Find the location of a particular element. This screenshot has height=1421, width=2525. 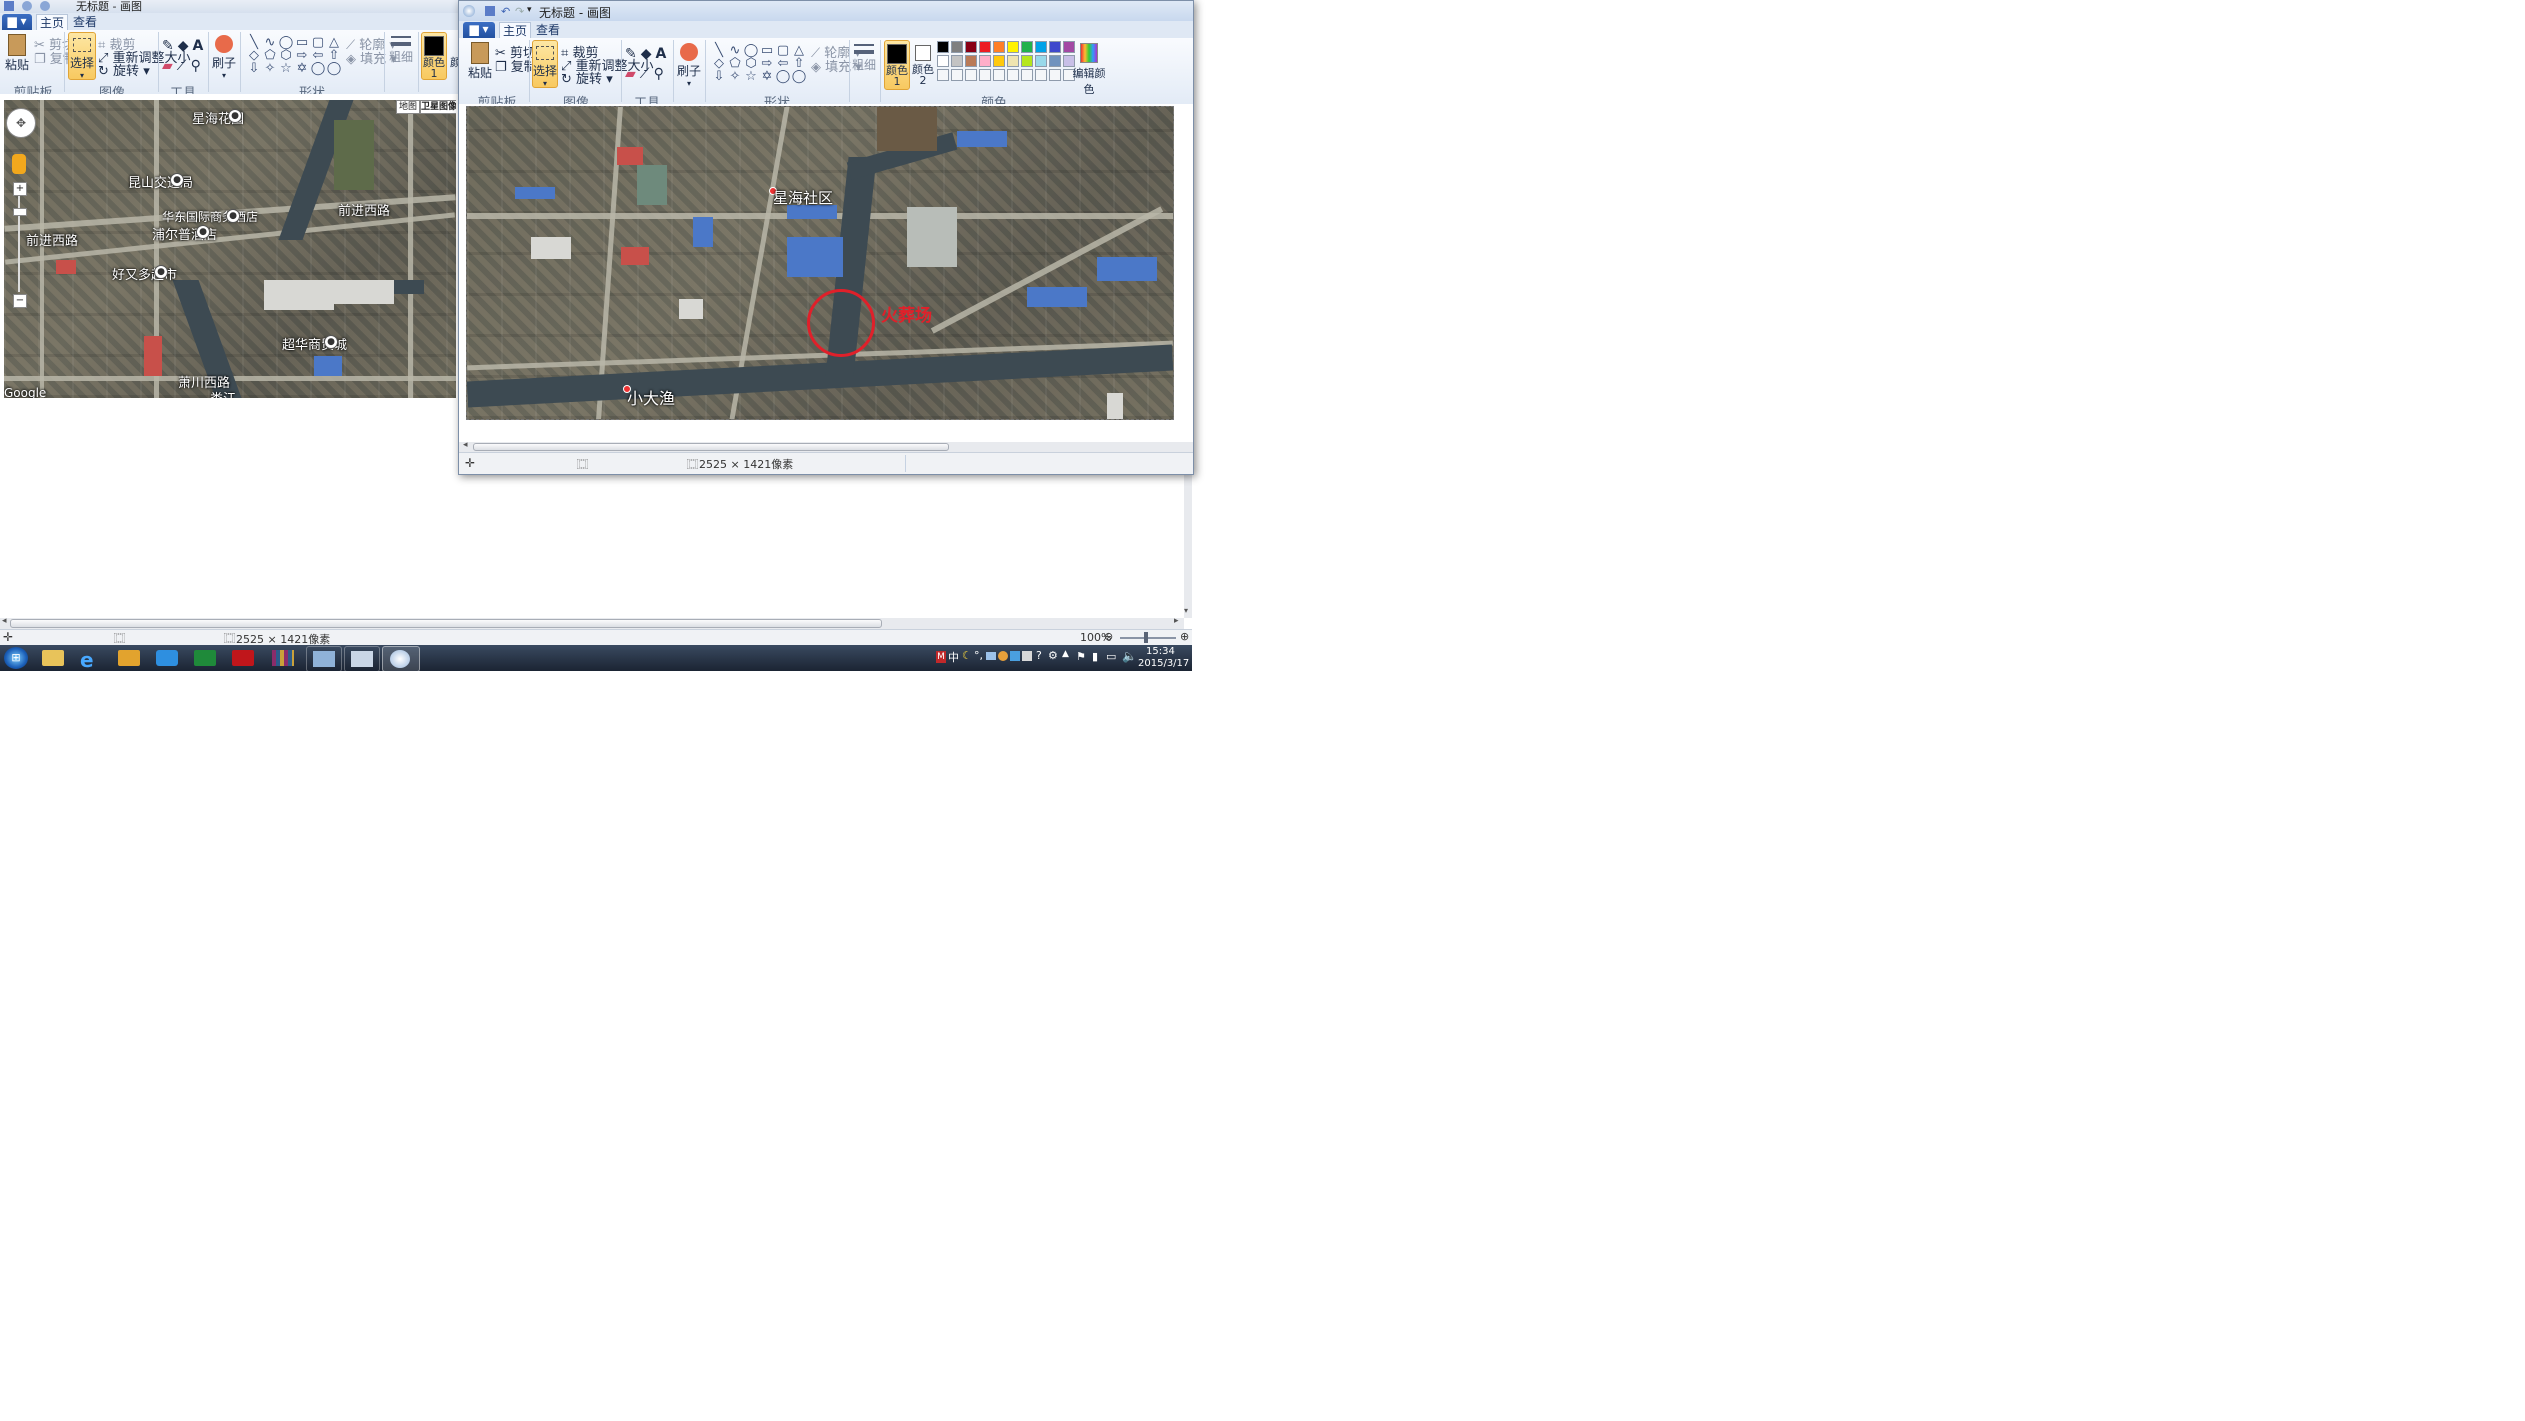

taskbar-explorer is located at coordinates (53, 658).